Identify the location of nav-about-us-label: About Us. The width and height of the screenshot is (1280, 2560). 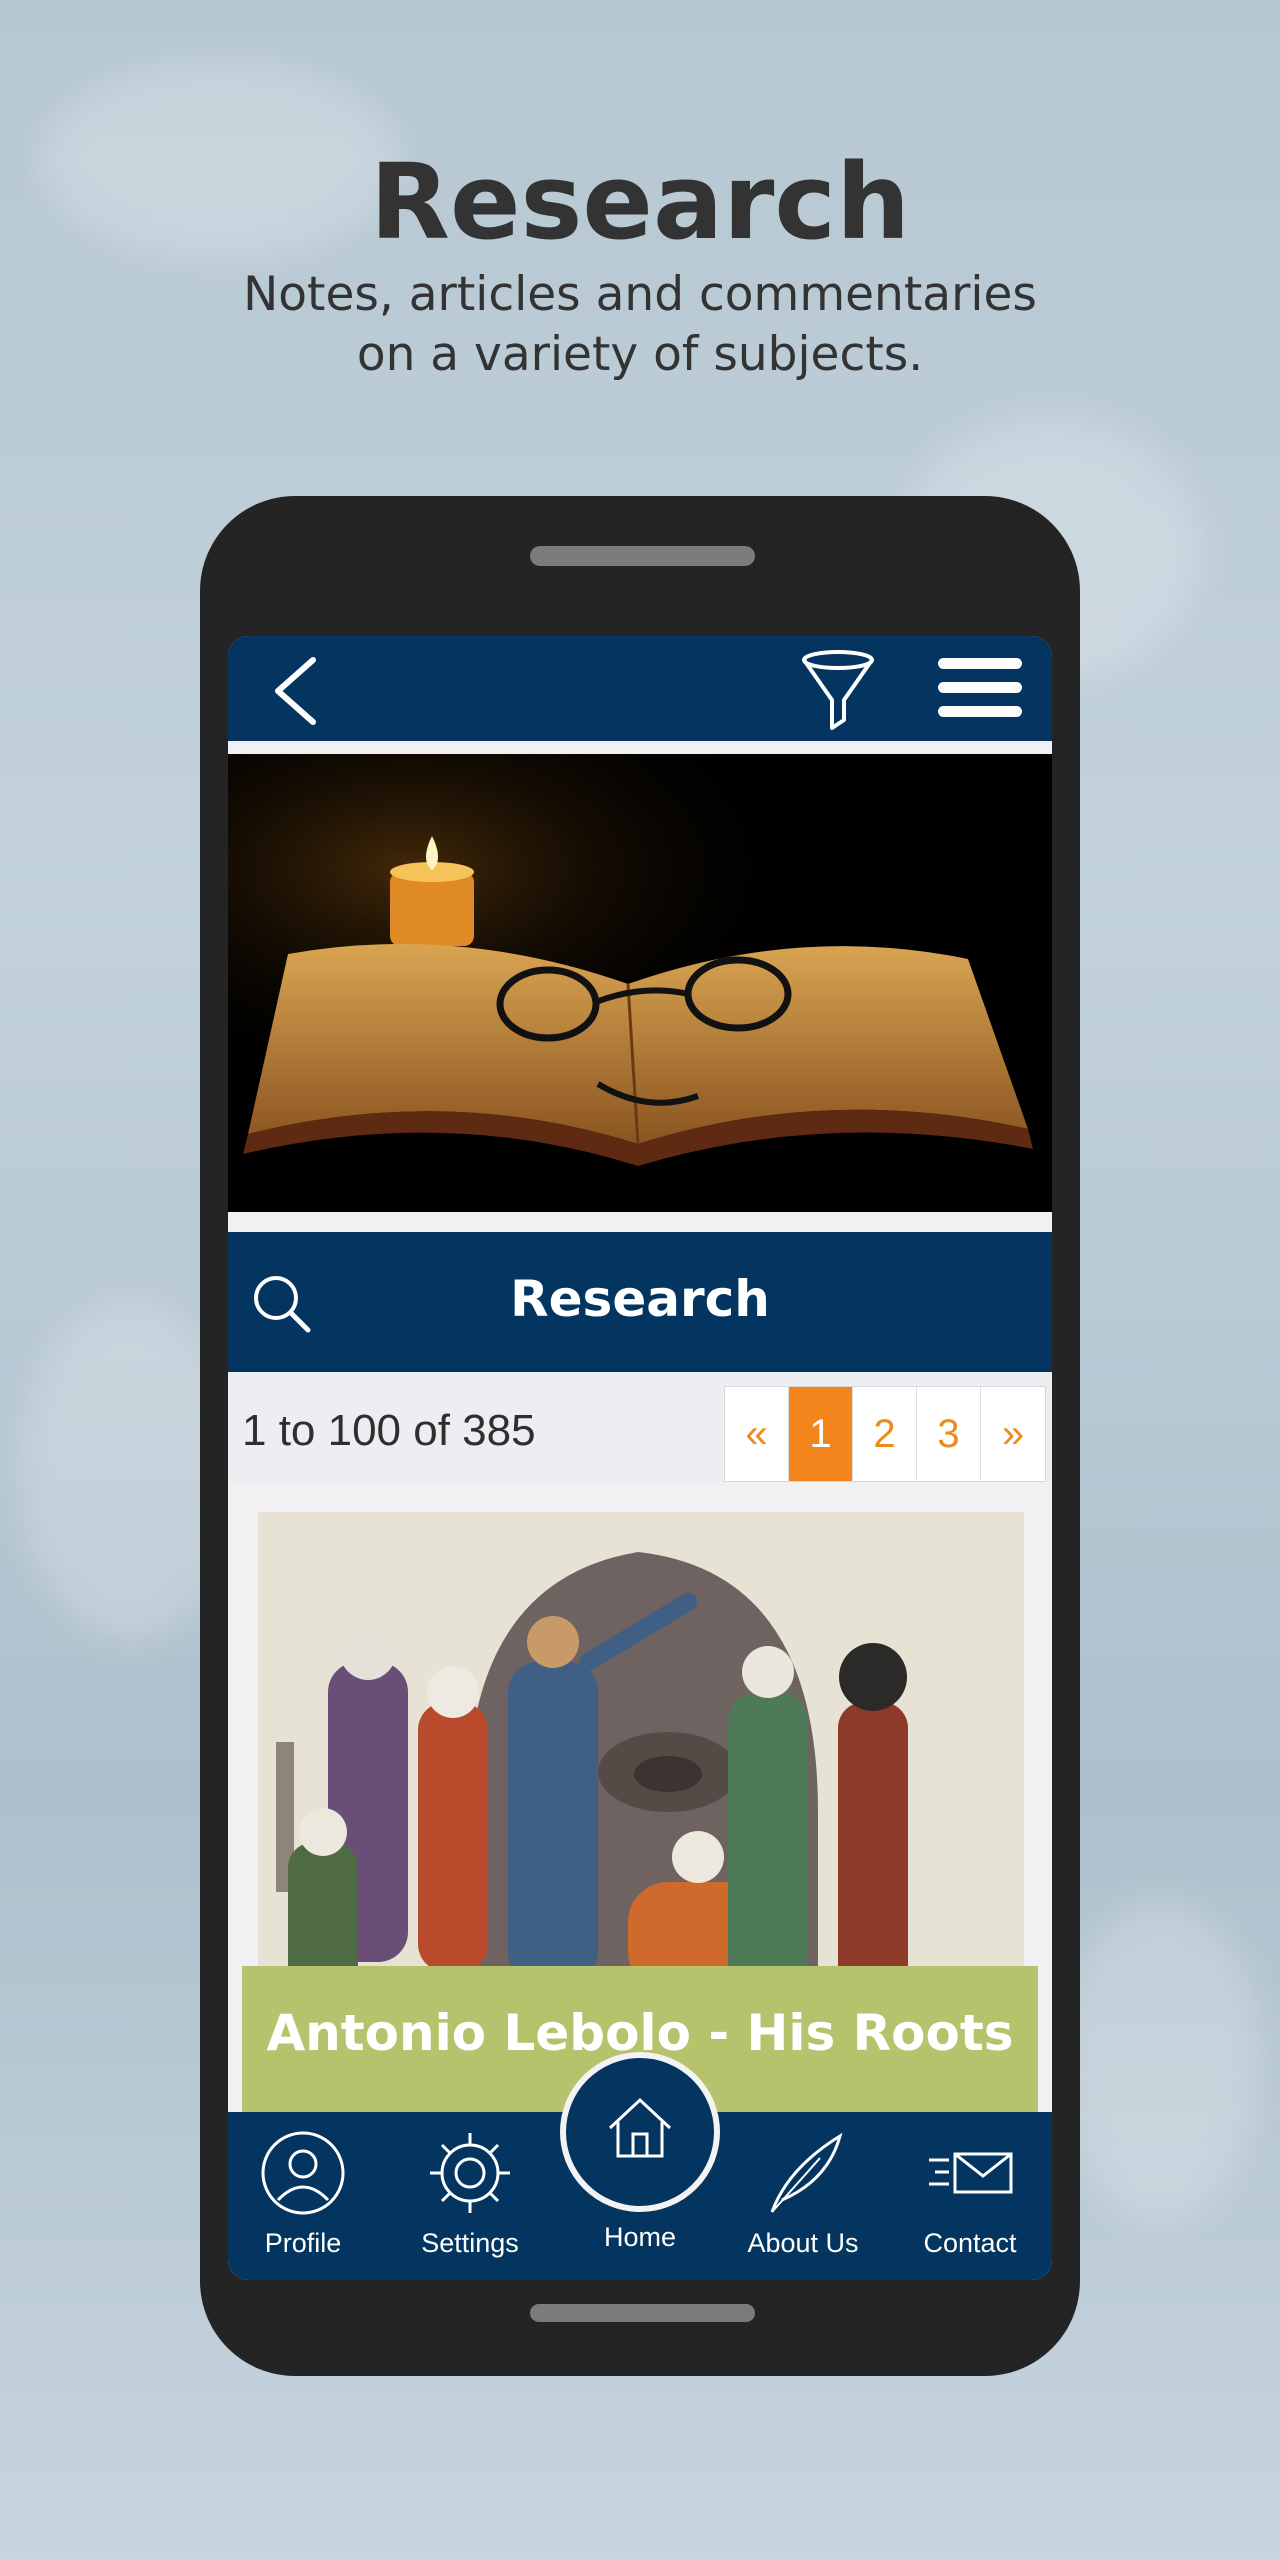
(803, 2243).